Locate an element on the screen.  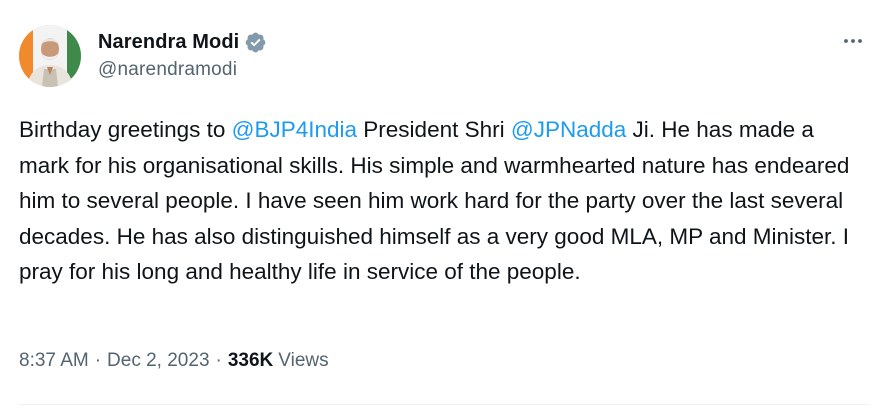
mention-link-jpnadda: @JPNadda is located at coordinates (568, 129).